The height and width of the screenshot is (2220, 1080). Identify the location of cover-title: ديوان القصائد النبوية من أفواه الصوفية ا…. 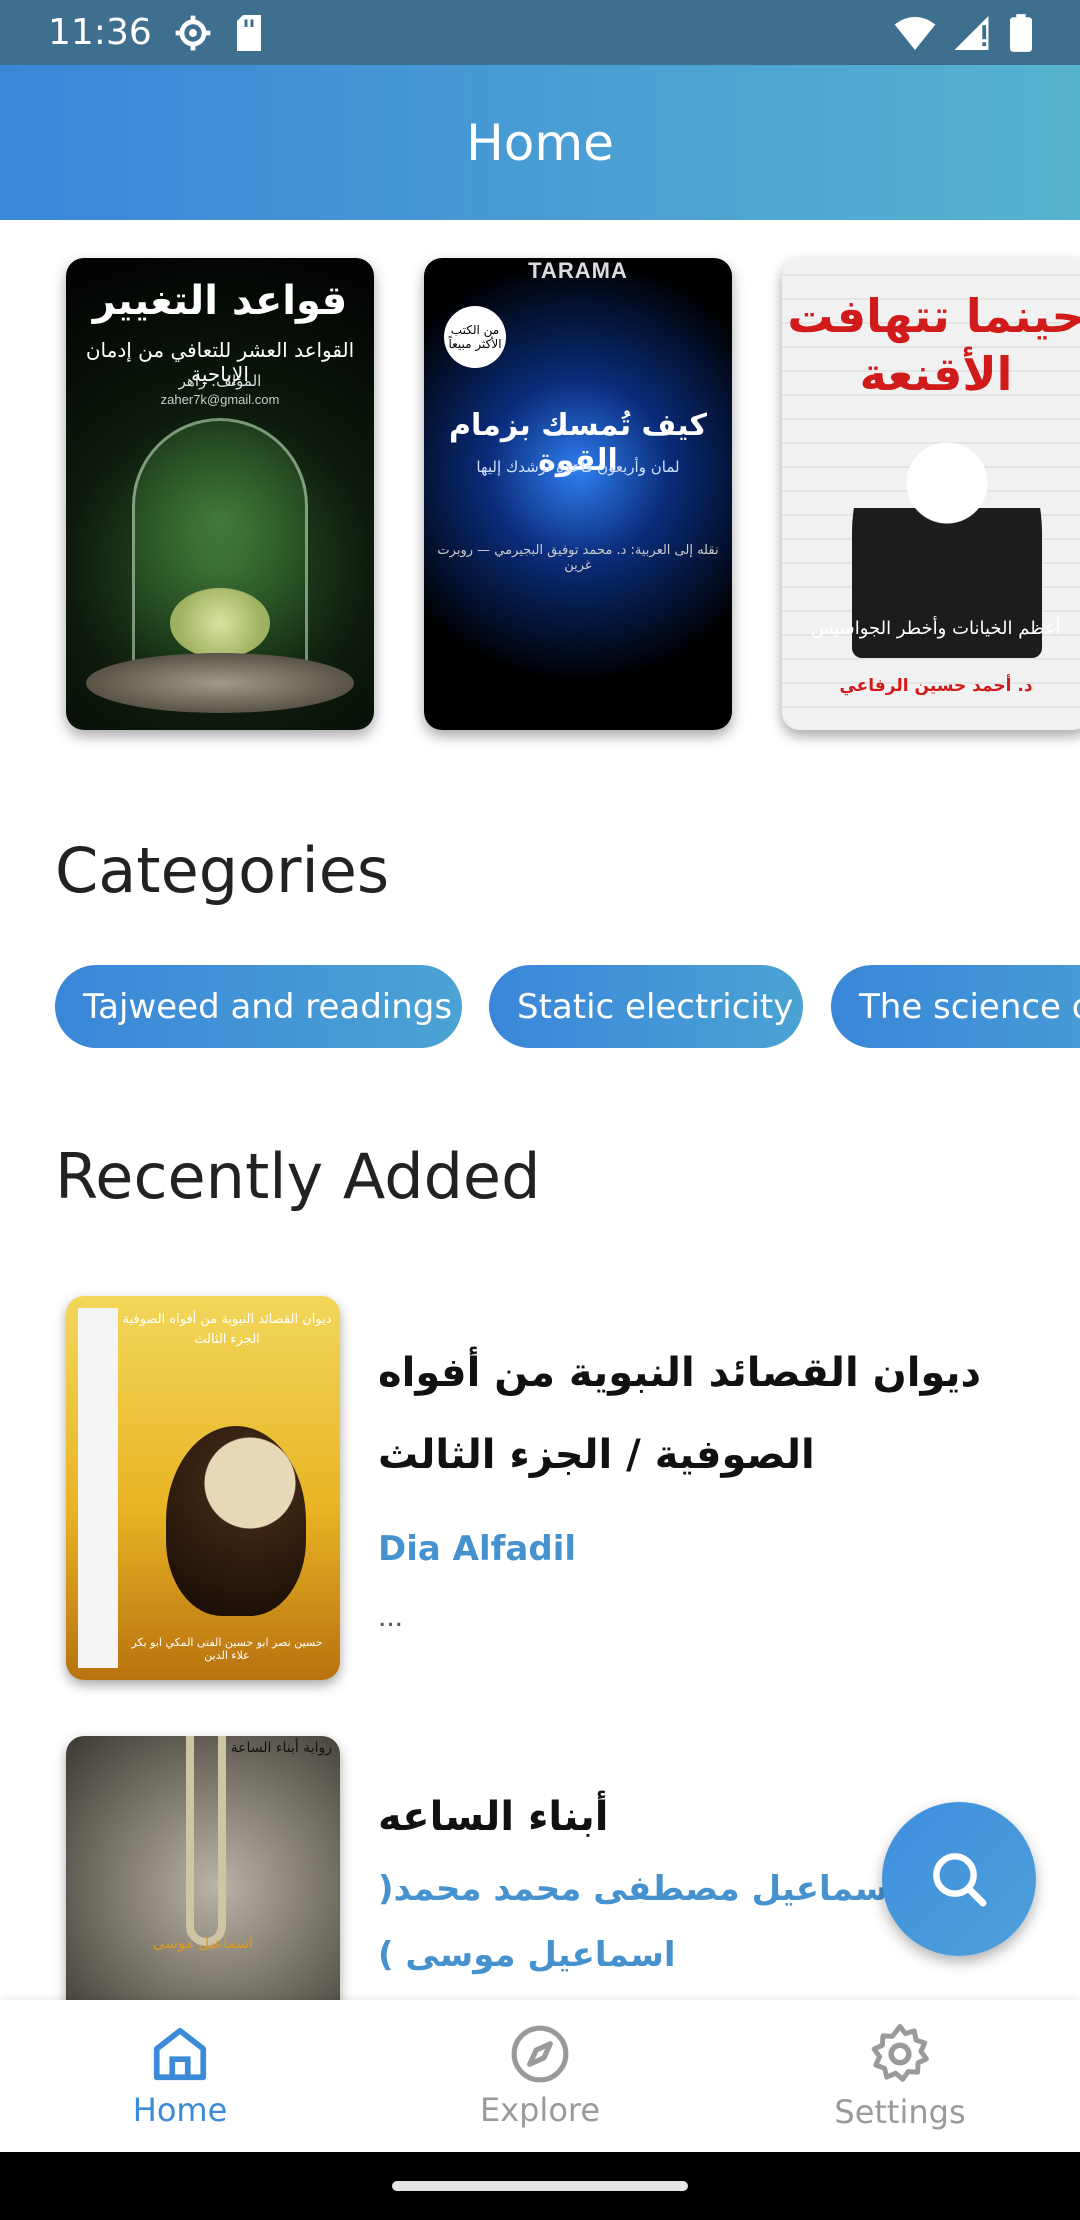
(227, 1329).